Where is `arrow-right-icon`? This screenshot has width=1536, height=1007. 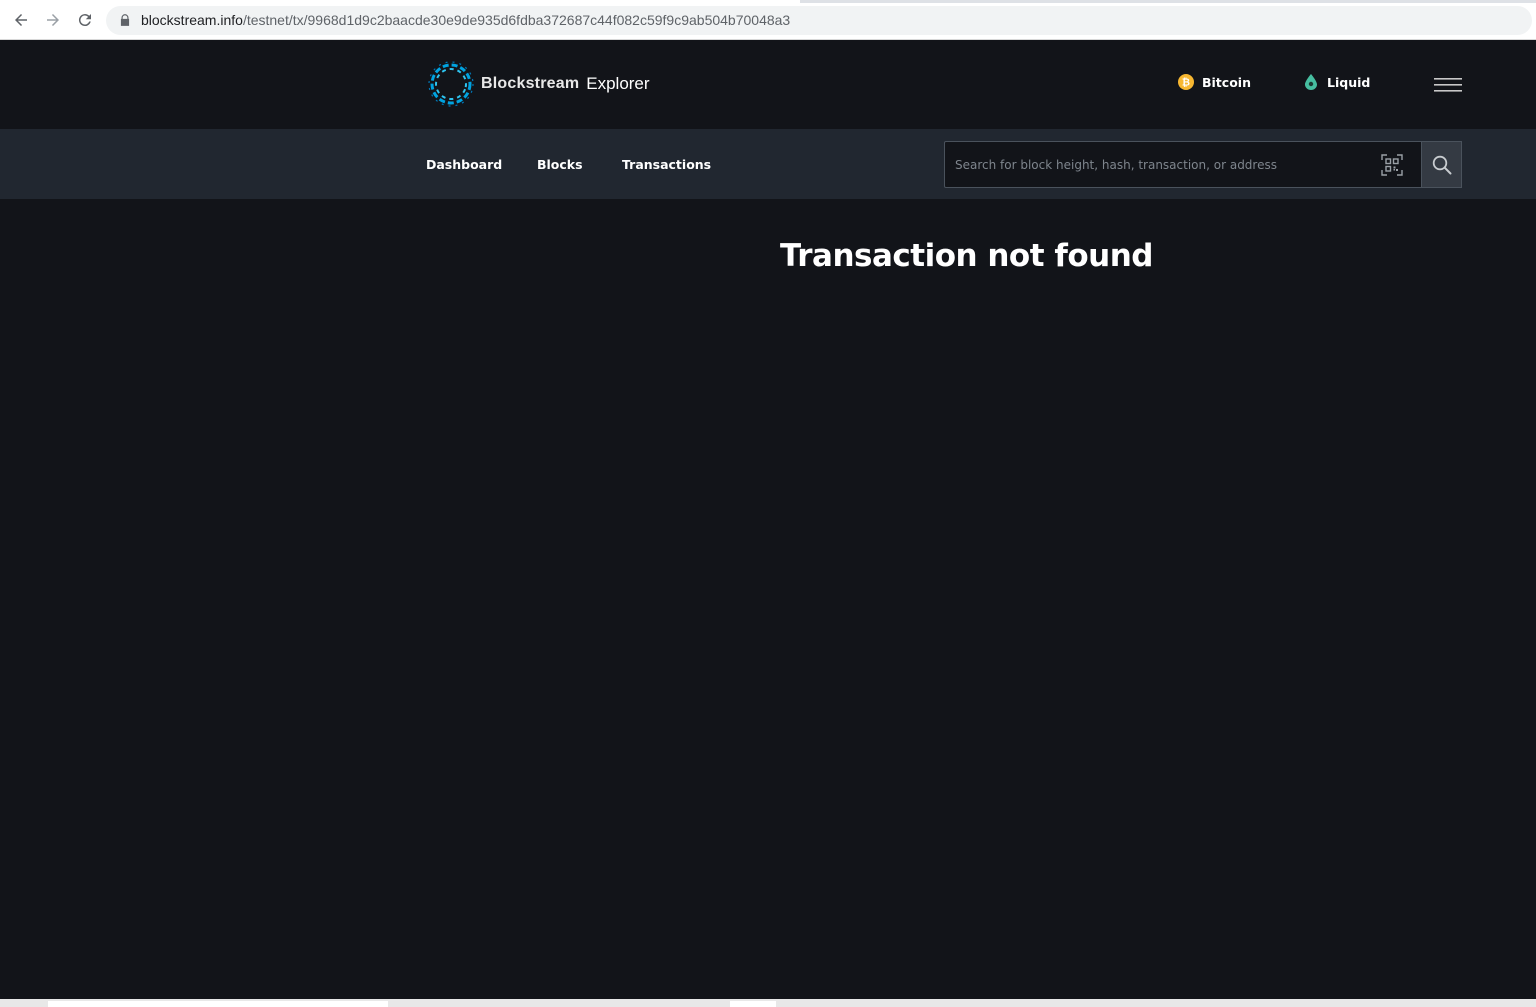
arrow-right-icon is located at coordinates (53, 20).